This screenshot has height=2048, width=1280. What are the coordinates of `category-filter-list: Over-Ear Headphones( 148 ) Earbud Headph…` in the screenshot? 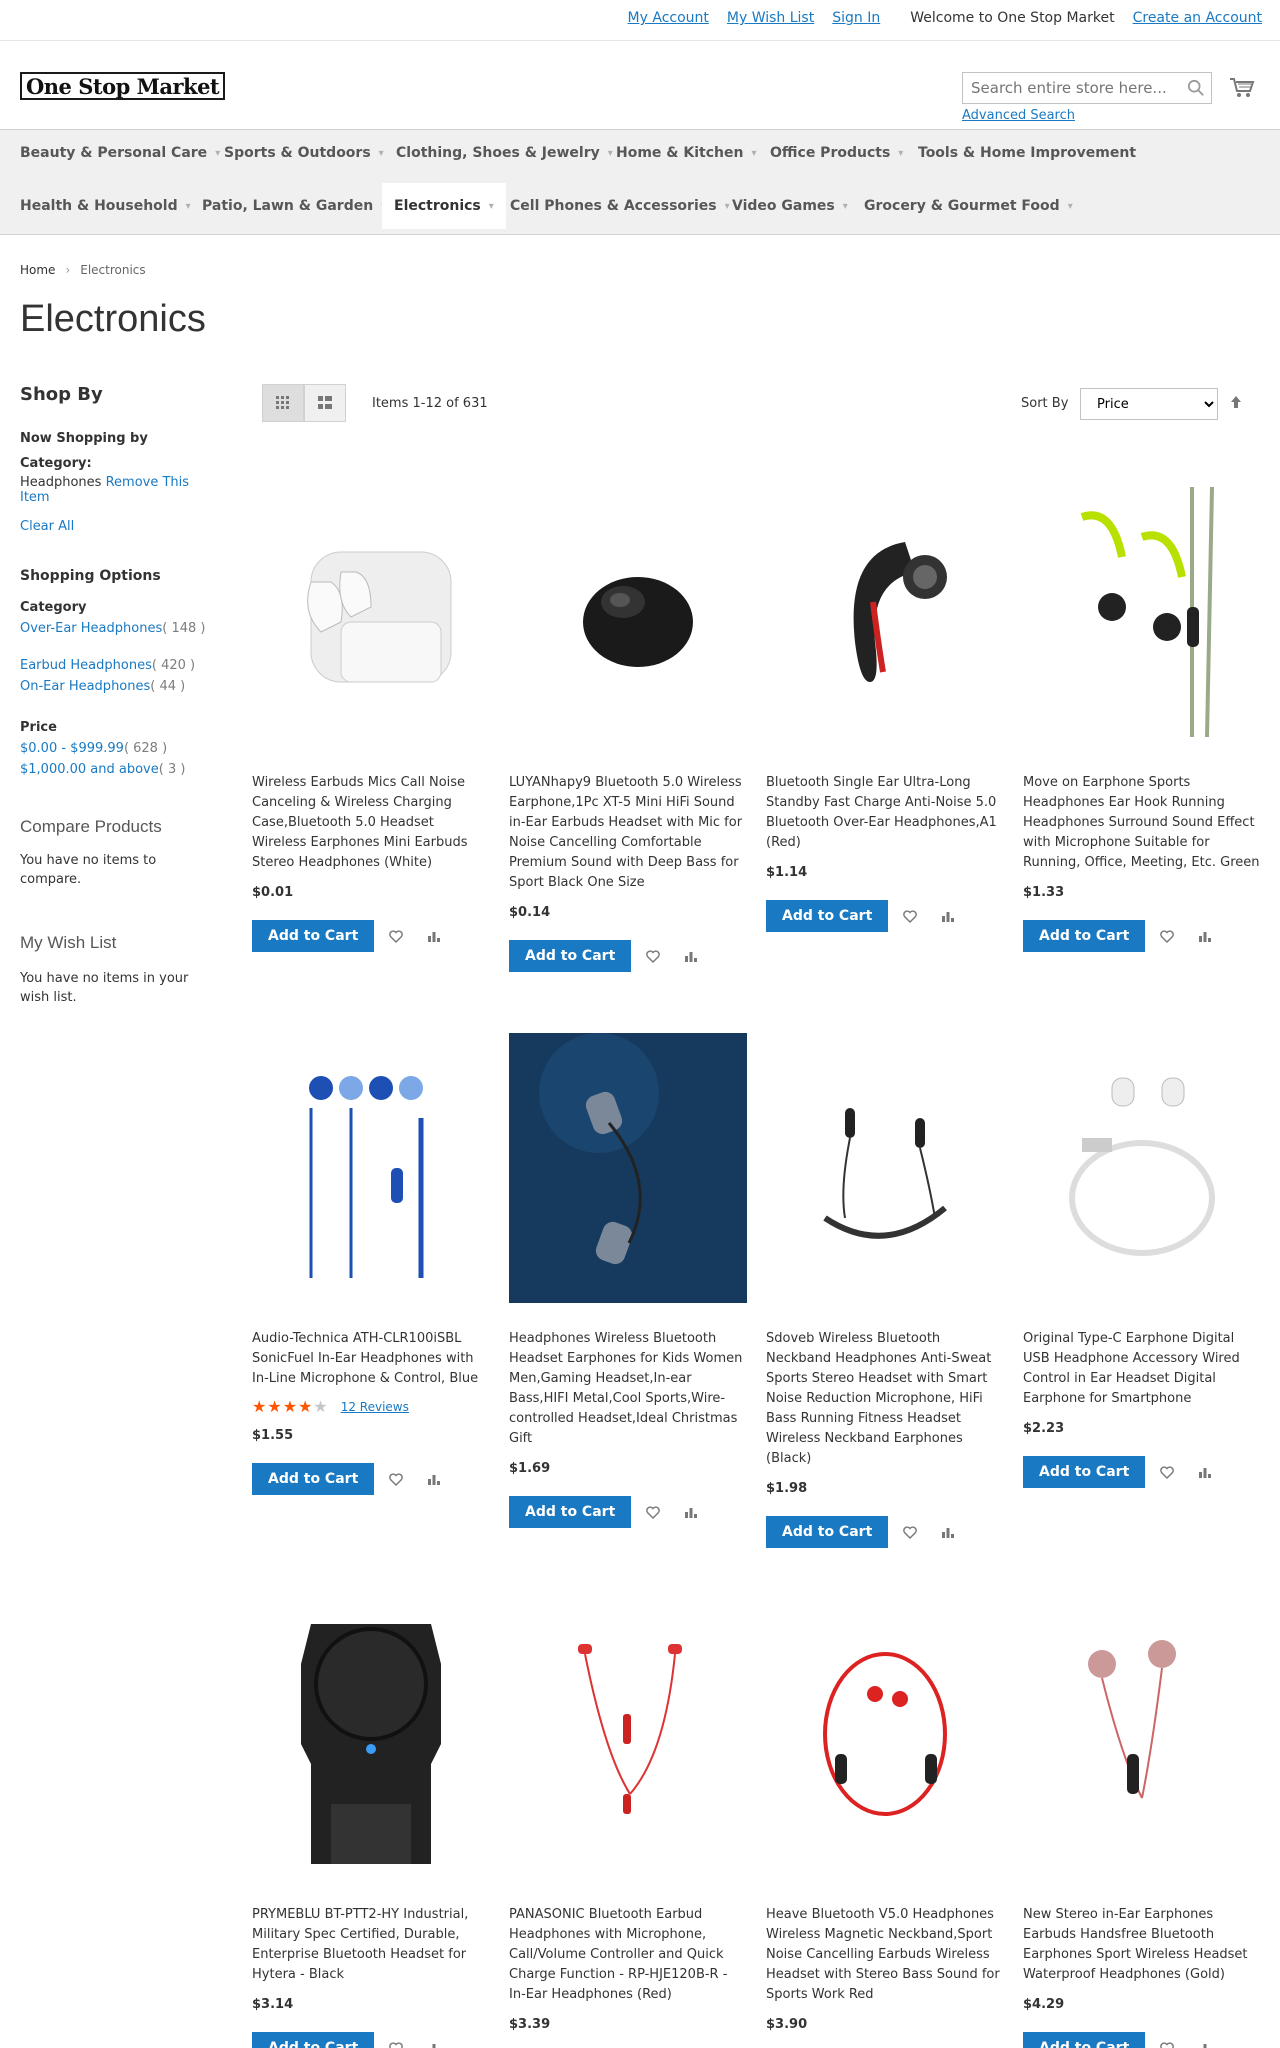 It's located at (115, 657).